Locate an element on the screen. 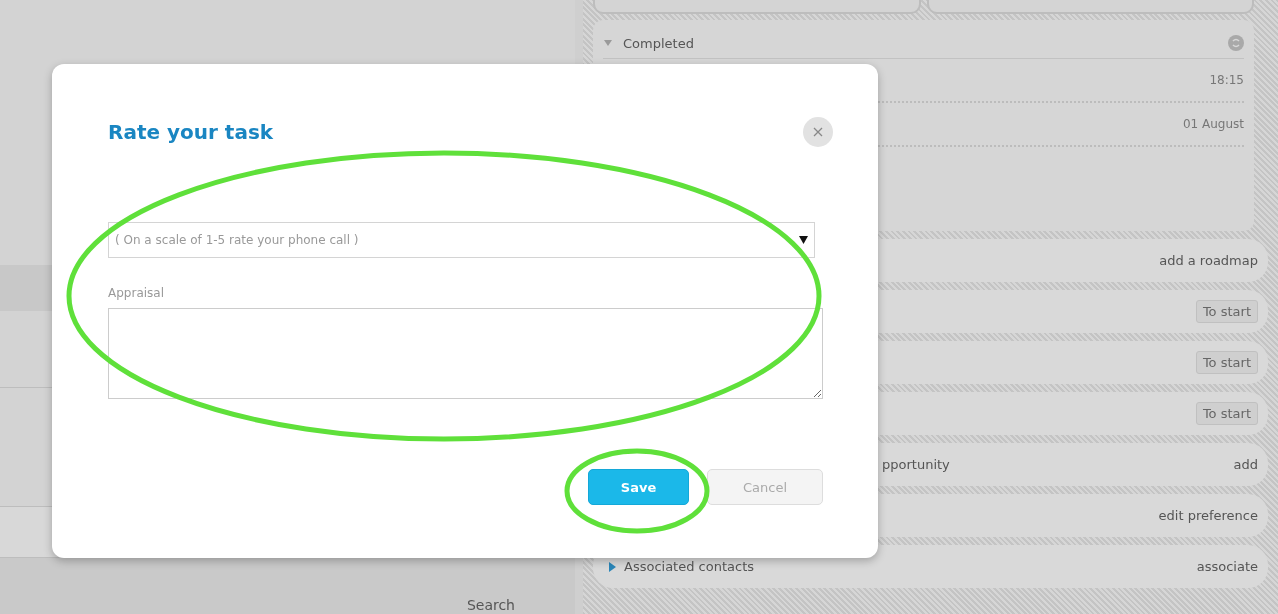  close-icon is located at coordinates (818, 132).